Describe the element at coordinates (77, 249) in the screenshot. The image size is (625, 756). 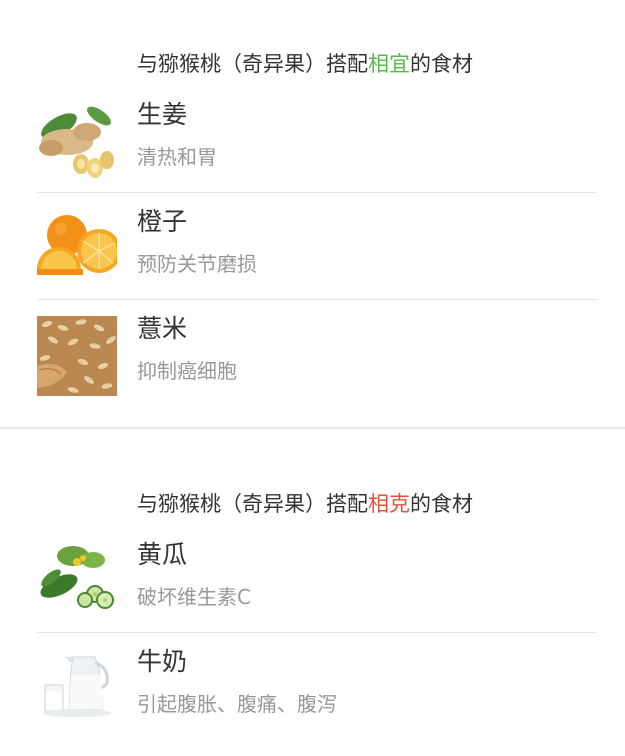
I see `orange-image` at that location.